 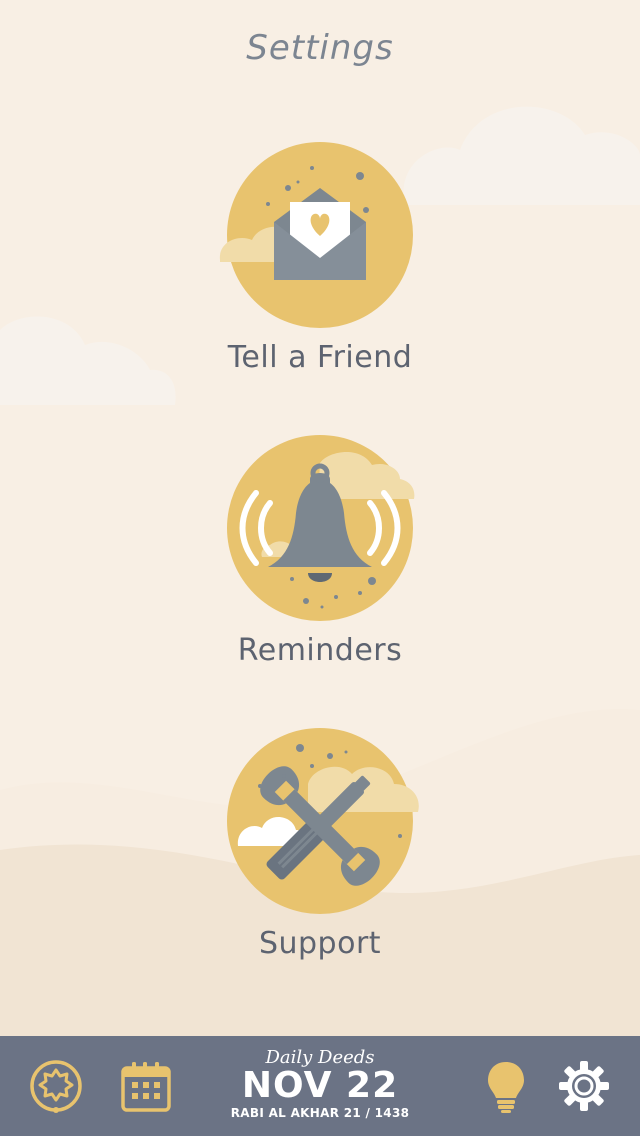 What do you see at coordinates (316, 235) in the screenshot?
I see `envelope-heart-icon` at bounding box center [316, 235].